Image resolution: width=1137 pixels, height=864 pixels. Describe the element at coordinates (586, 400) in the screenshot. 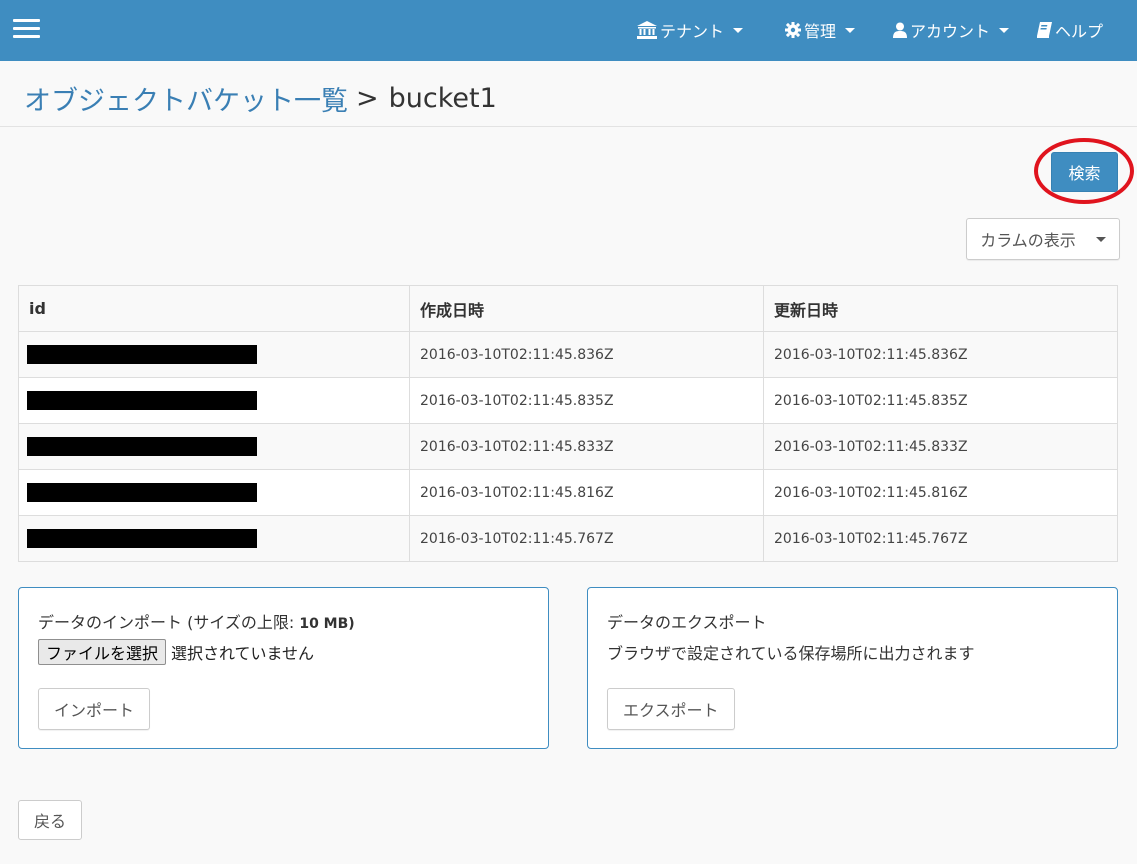

I see `cell-created: 2016-03-10T02:11:45.835Z` at that location.